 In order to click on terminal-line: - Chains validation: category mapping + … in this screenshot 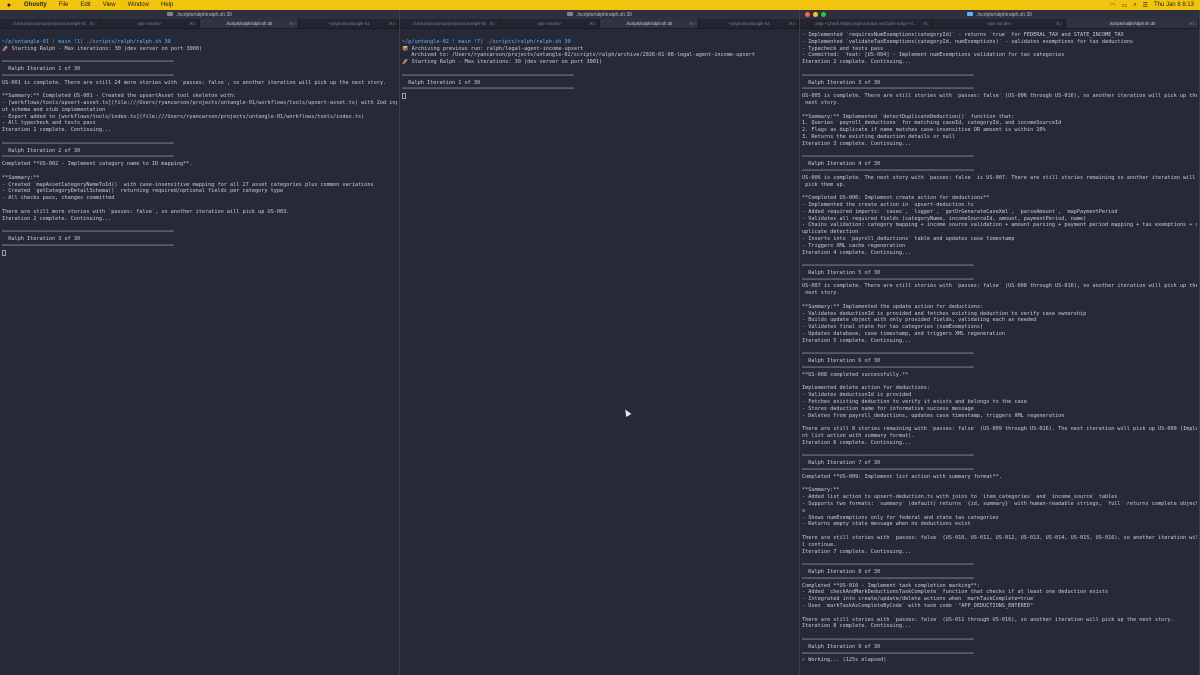, I will do `click(999, 225)`.